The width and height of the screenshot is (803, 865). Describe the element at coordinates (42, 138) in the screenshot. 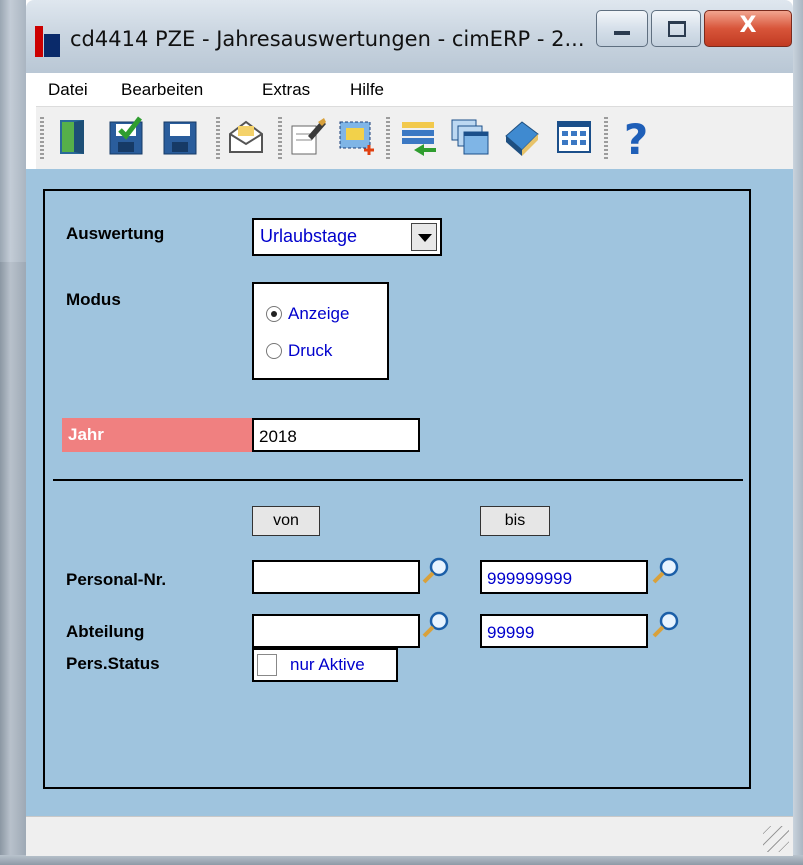

I see `toolbar-grip` at that location.